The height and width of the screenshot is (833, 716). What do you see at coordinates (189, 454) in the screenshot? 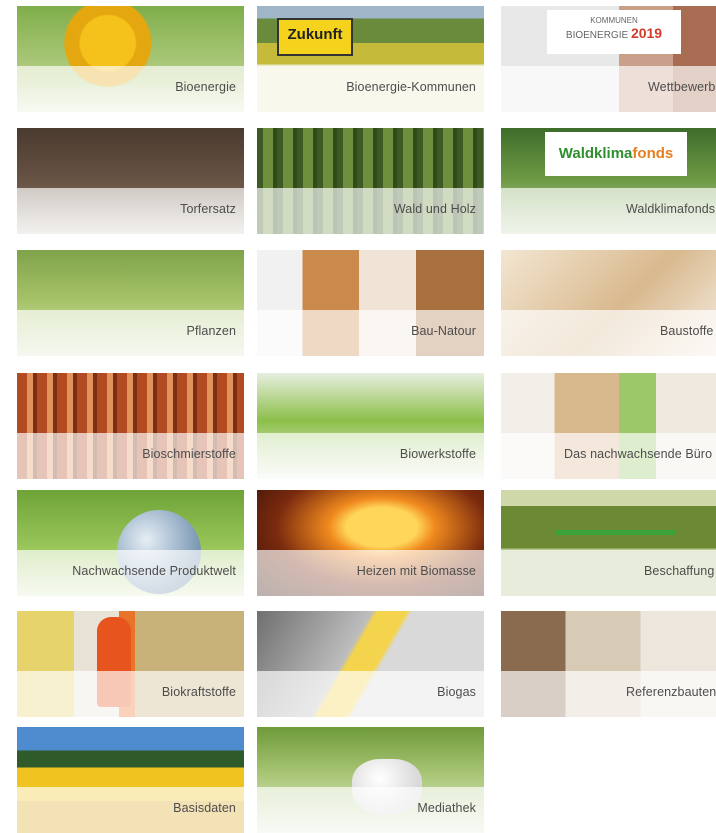
I see `tile-label: Bioschmierstoffe` at bounding box center [189, 454].